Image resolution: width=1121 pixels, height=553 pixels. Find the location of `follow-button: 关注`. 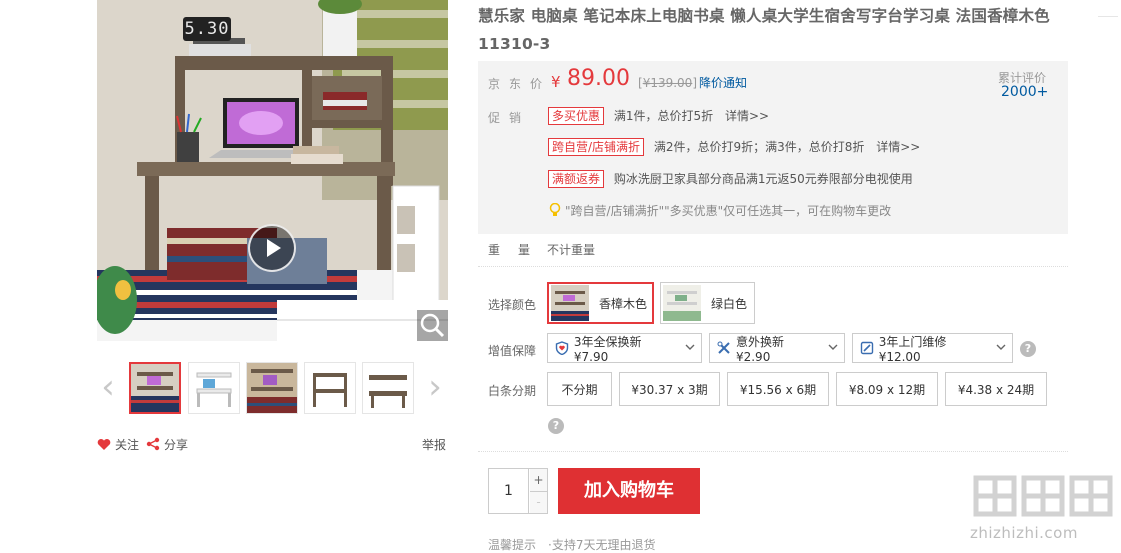

follow-button: 关注 is located at coordinates (118, 444).